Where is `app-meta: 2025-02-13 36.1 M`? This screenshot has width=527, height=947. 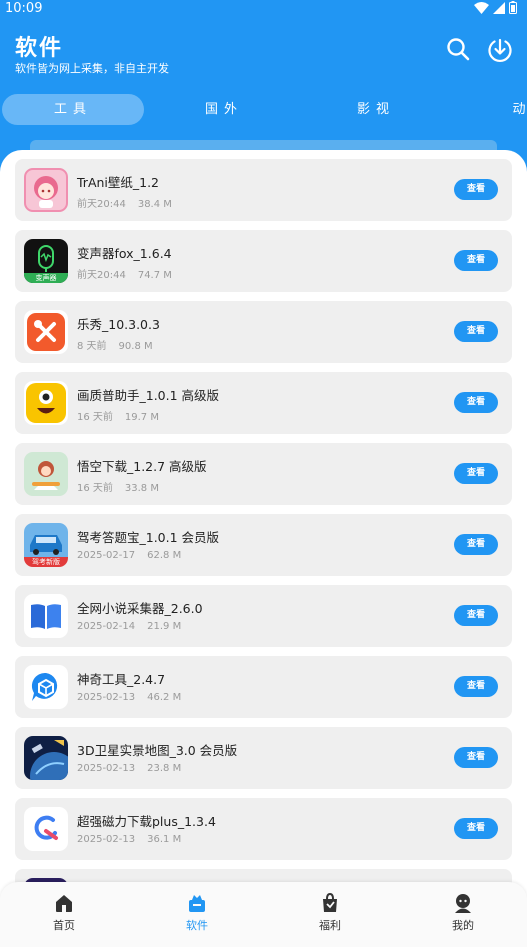 app-meta: 2025-02-13 36.1 M is located at coordinates (129, 839).